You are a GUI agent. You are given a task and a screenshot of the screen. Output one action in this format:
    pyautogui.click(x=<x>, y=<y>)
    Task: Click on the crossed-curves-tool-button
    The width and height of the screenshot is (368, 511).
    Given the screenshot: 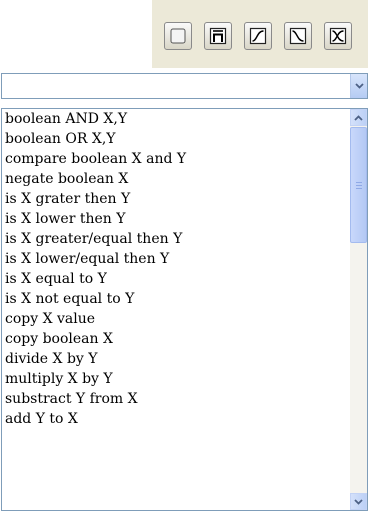 What is the action you would take?
    pyautogui.click(x=338, y=36)
    